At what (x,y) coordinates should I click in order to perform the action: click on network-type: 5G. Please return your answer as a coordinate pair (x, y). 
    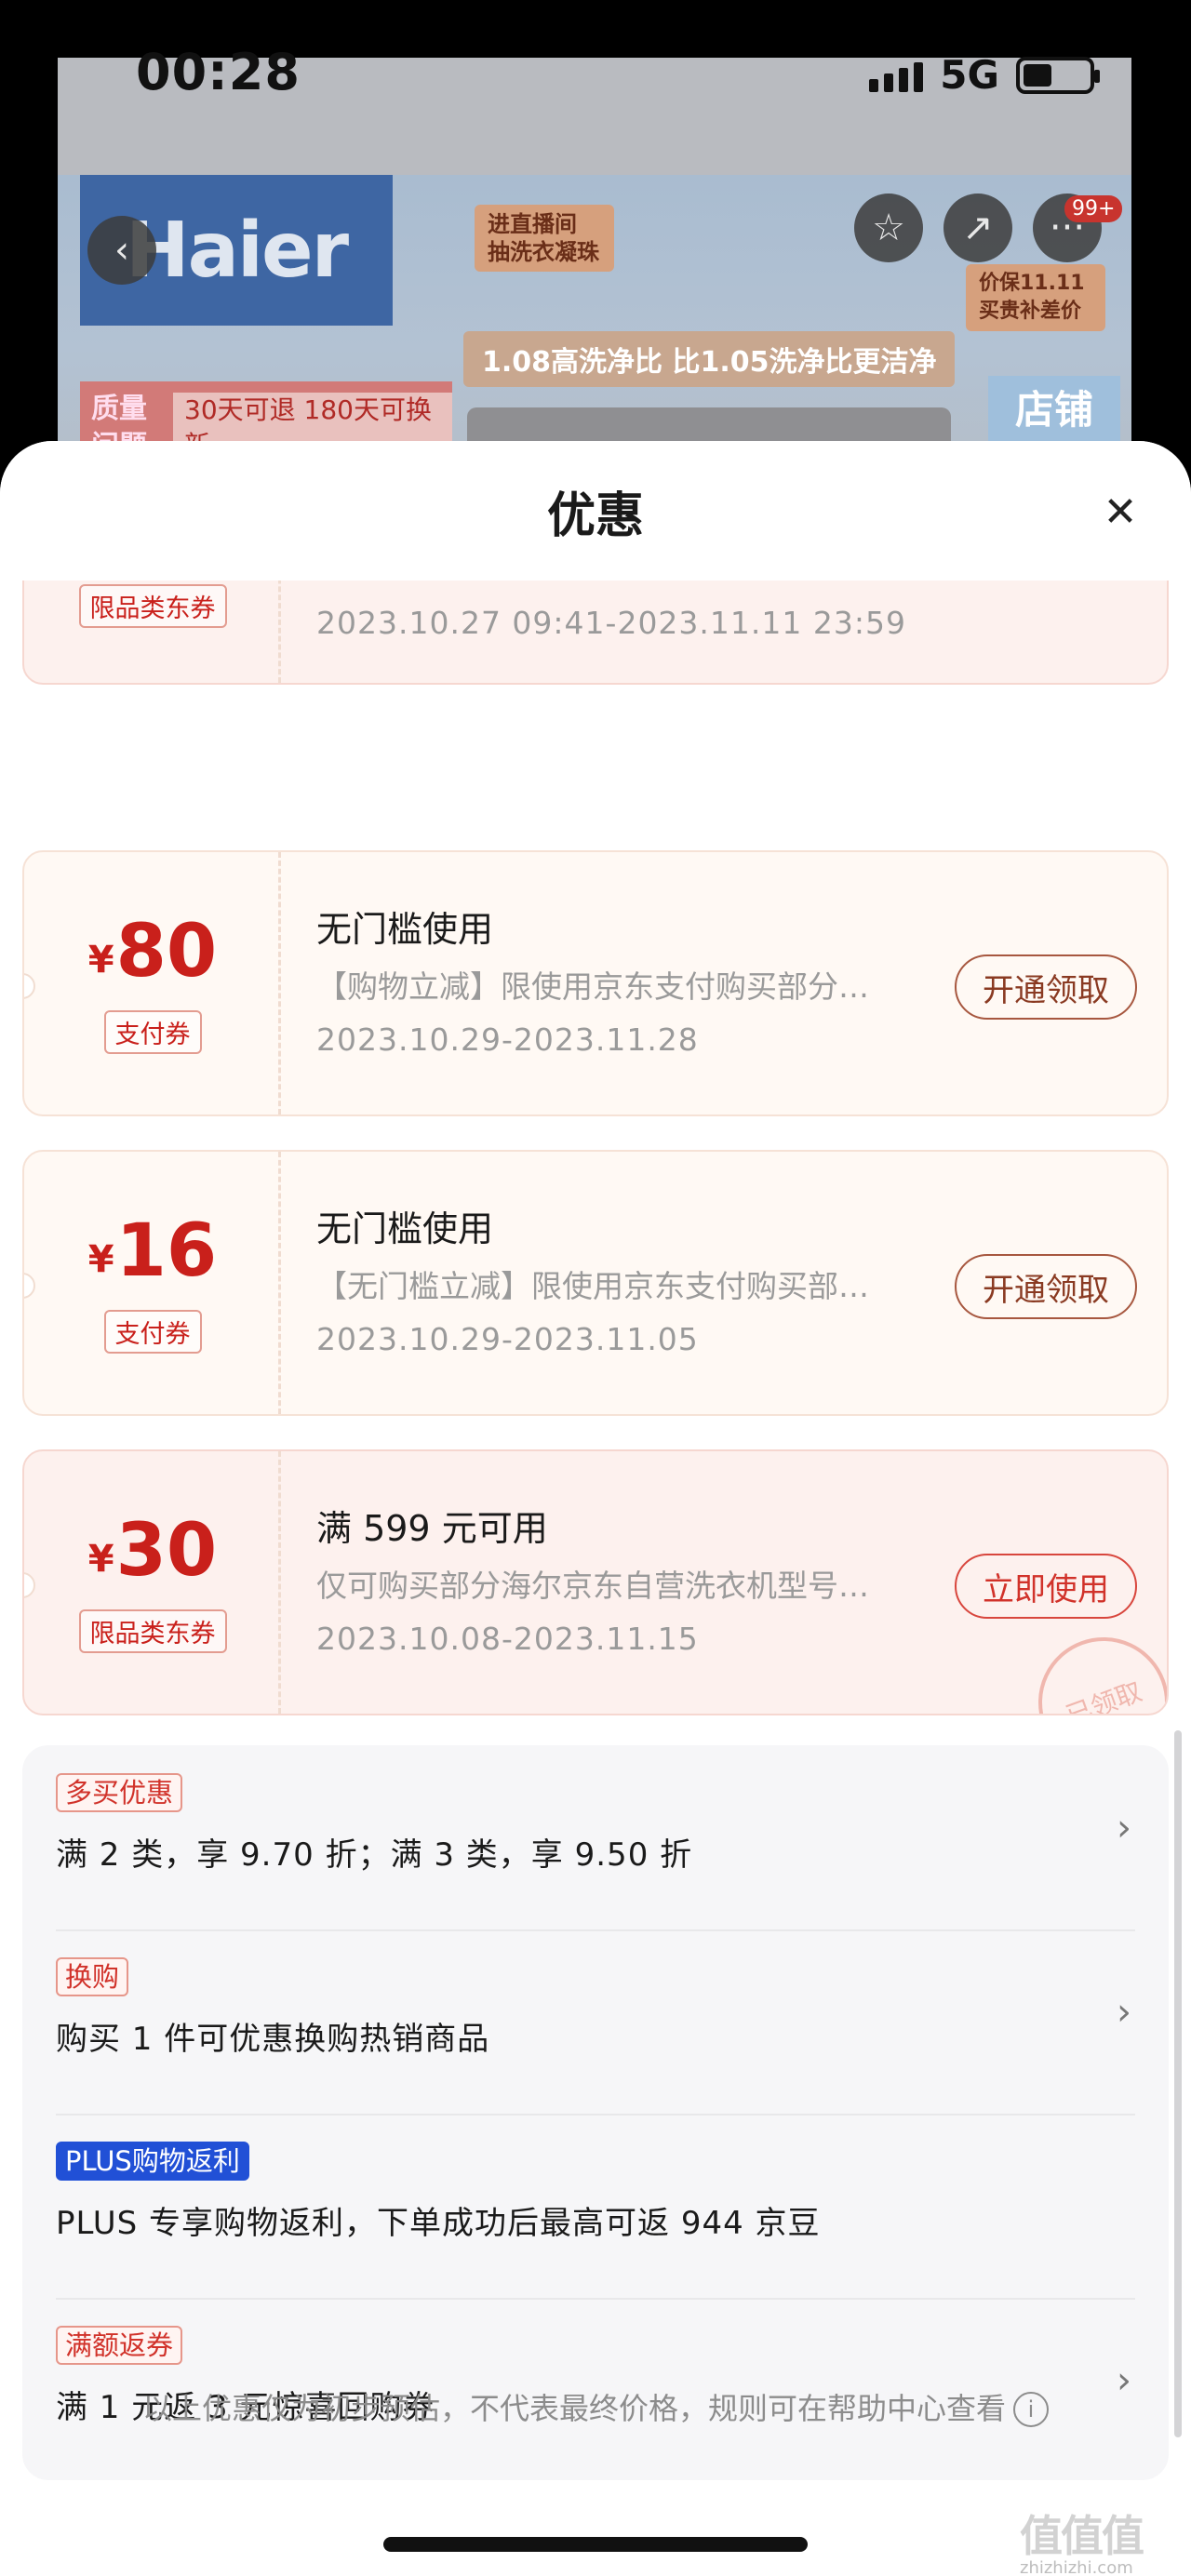
    Looking at the image, I should click on (969, 75).